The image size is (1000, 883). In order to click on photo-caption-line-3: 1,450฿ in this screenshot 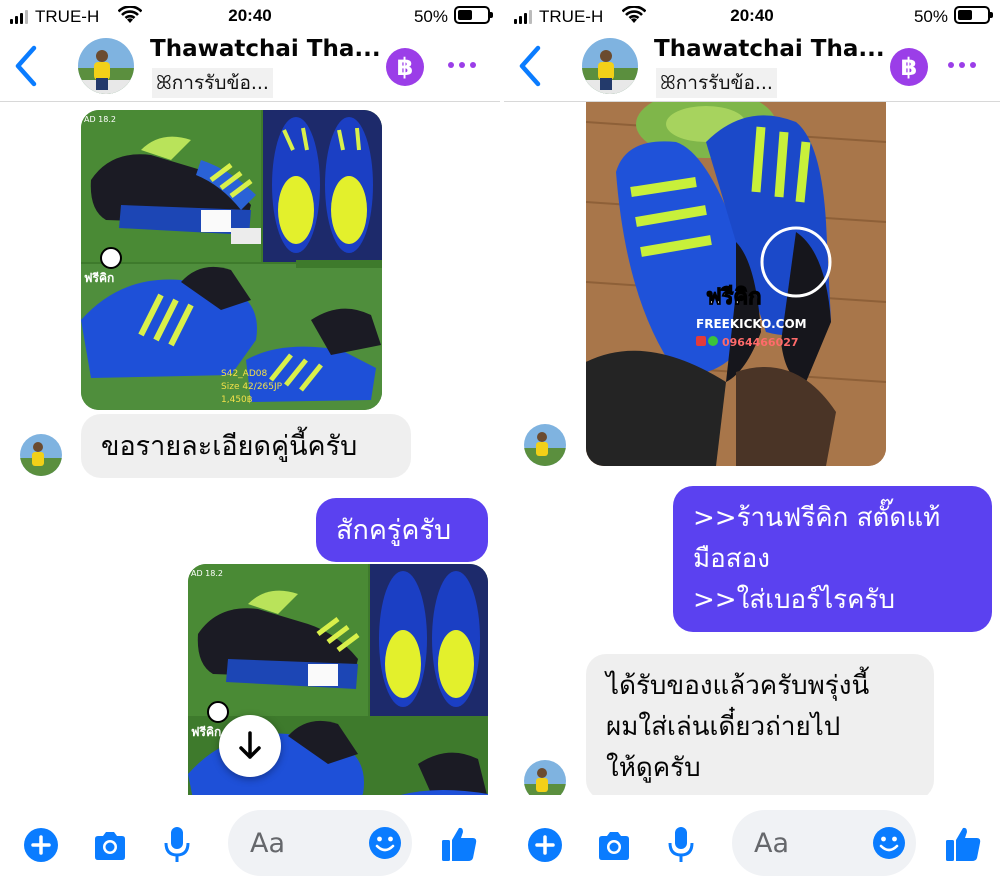, I will do `click(237, 400)`.